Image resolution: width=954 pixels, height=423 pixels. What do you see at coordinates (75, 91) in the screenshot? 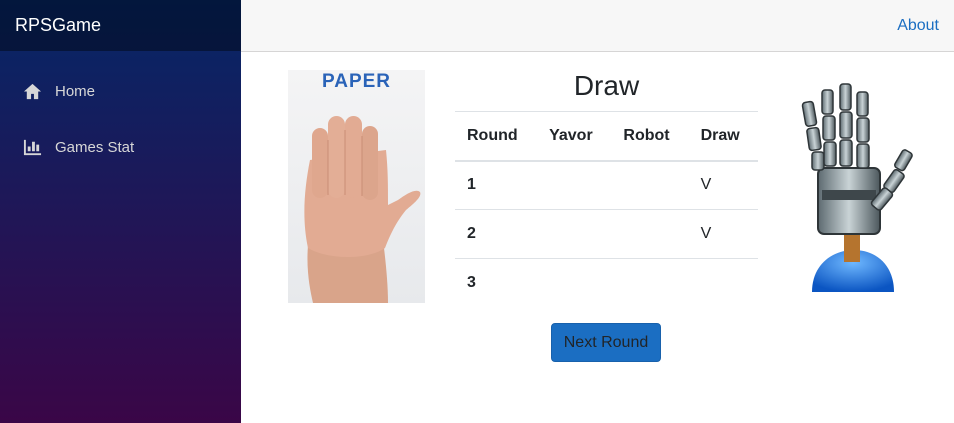
I see `nav-item-label: Home` at bounding box center [75, 91].